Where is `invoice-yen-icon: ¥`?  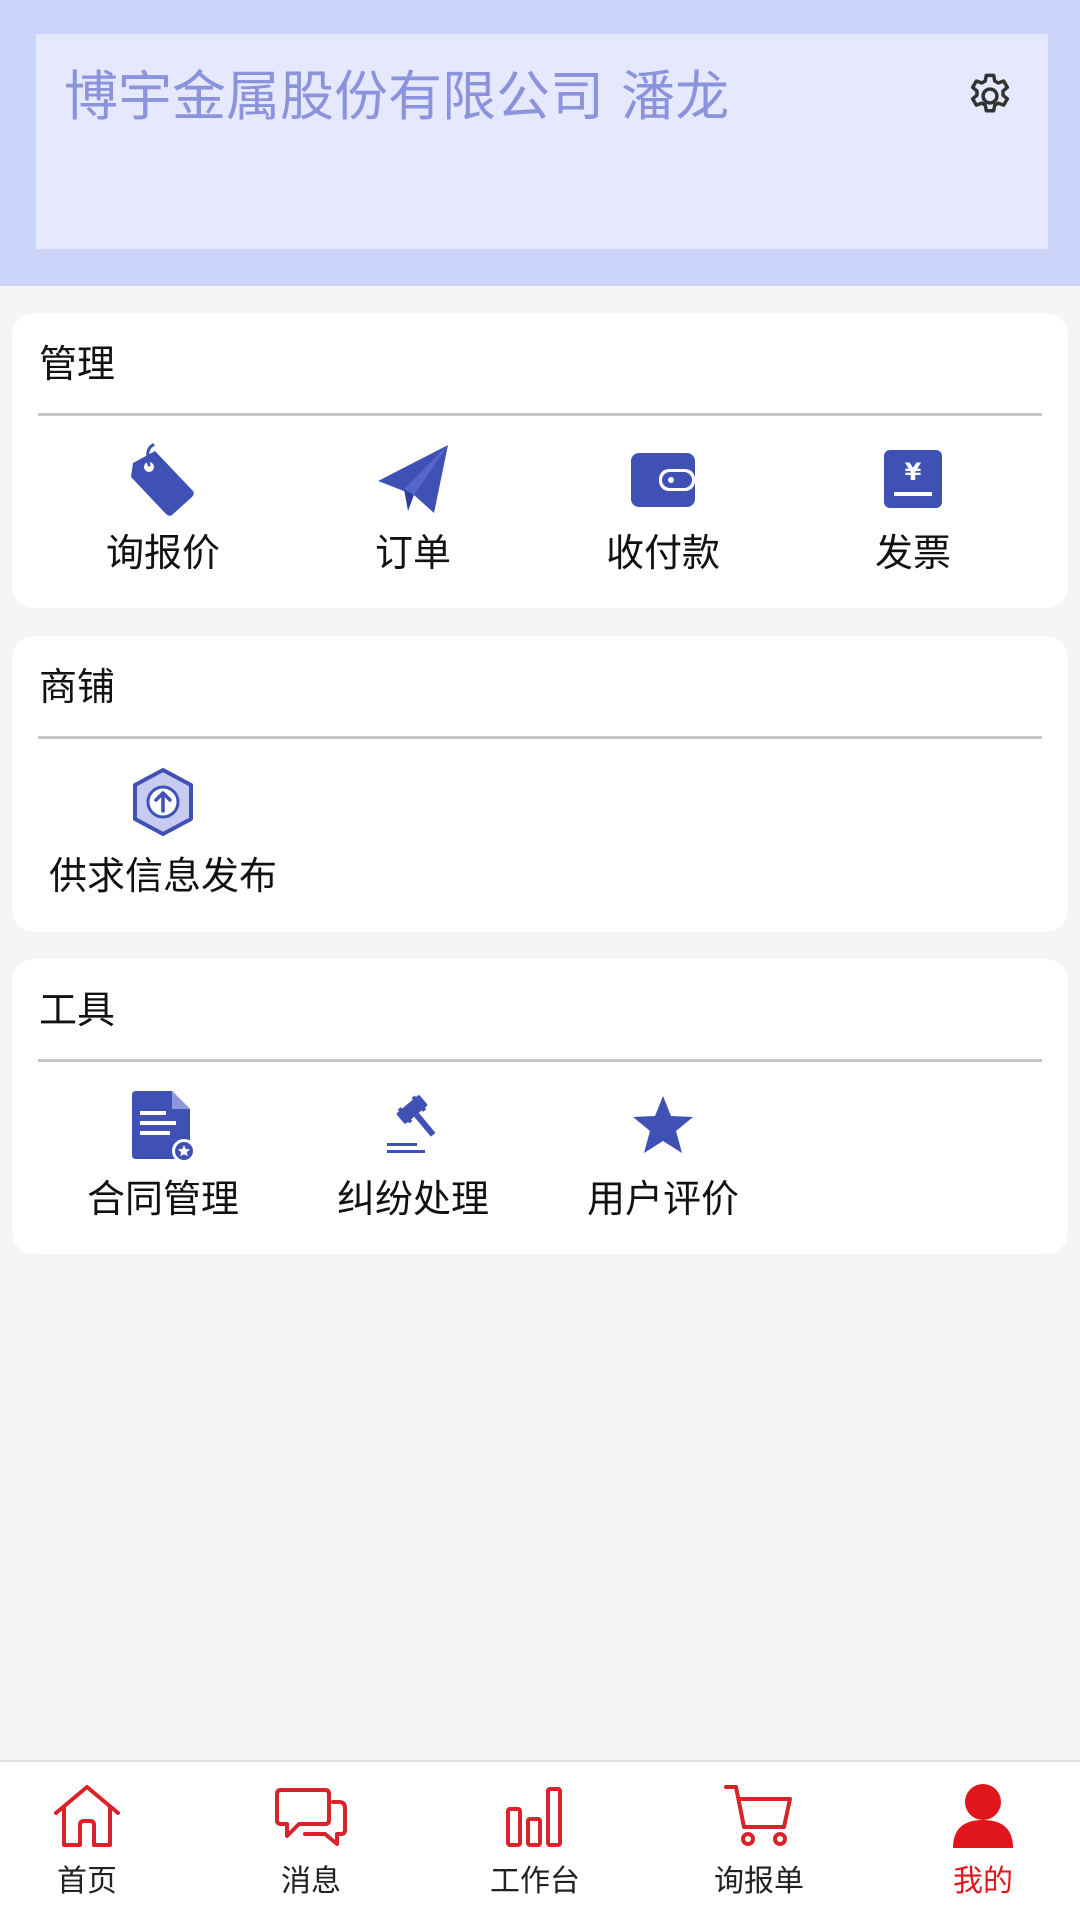 invoice-yen-icon: ¥ is located at coordinates (913, 479).